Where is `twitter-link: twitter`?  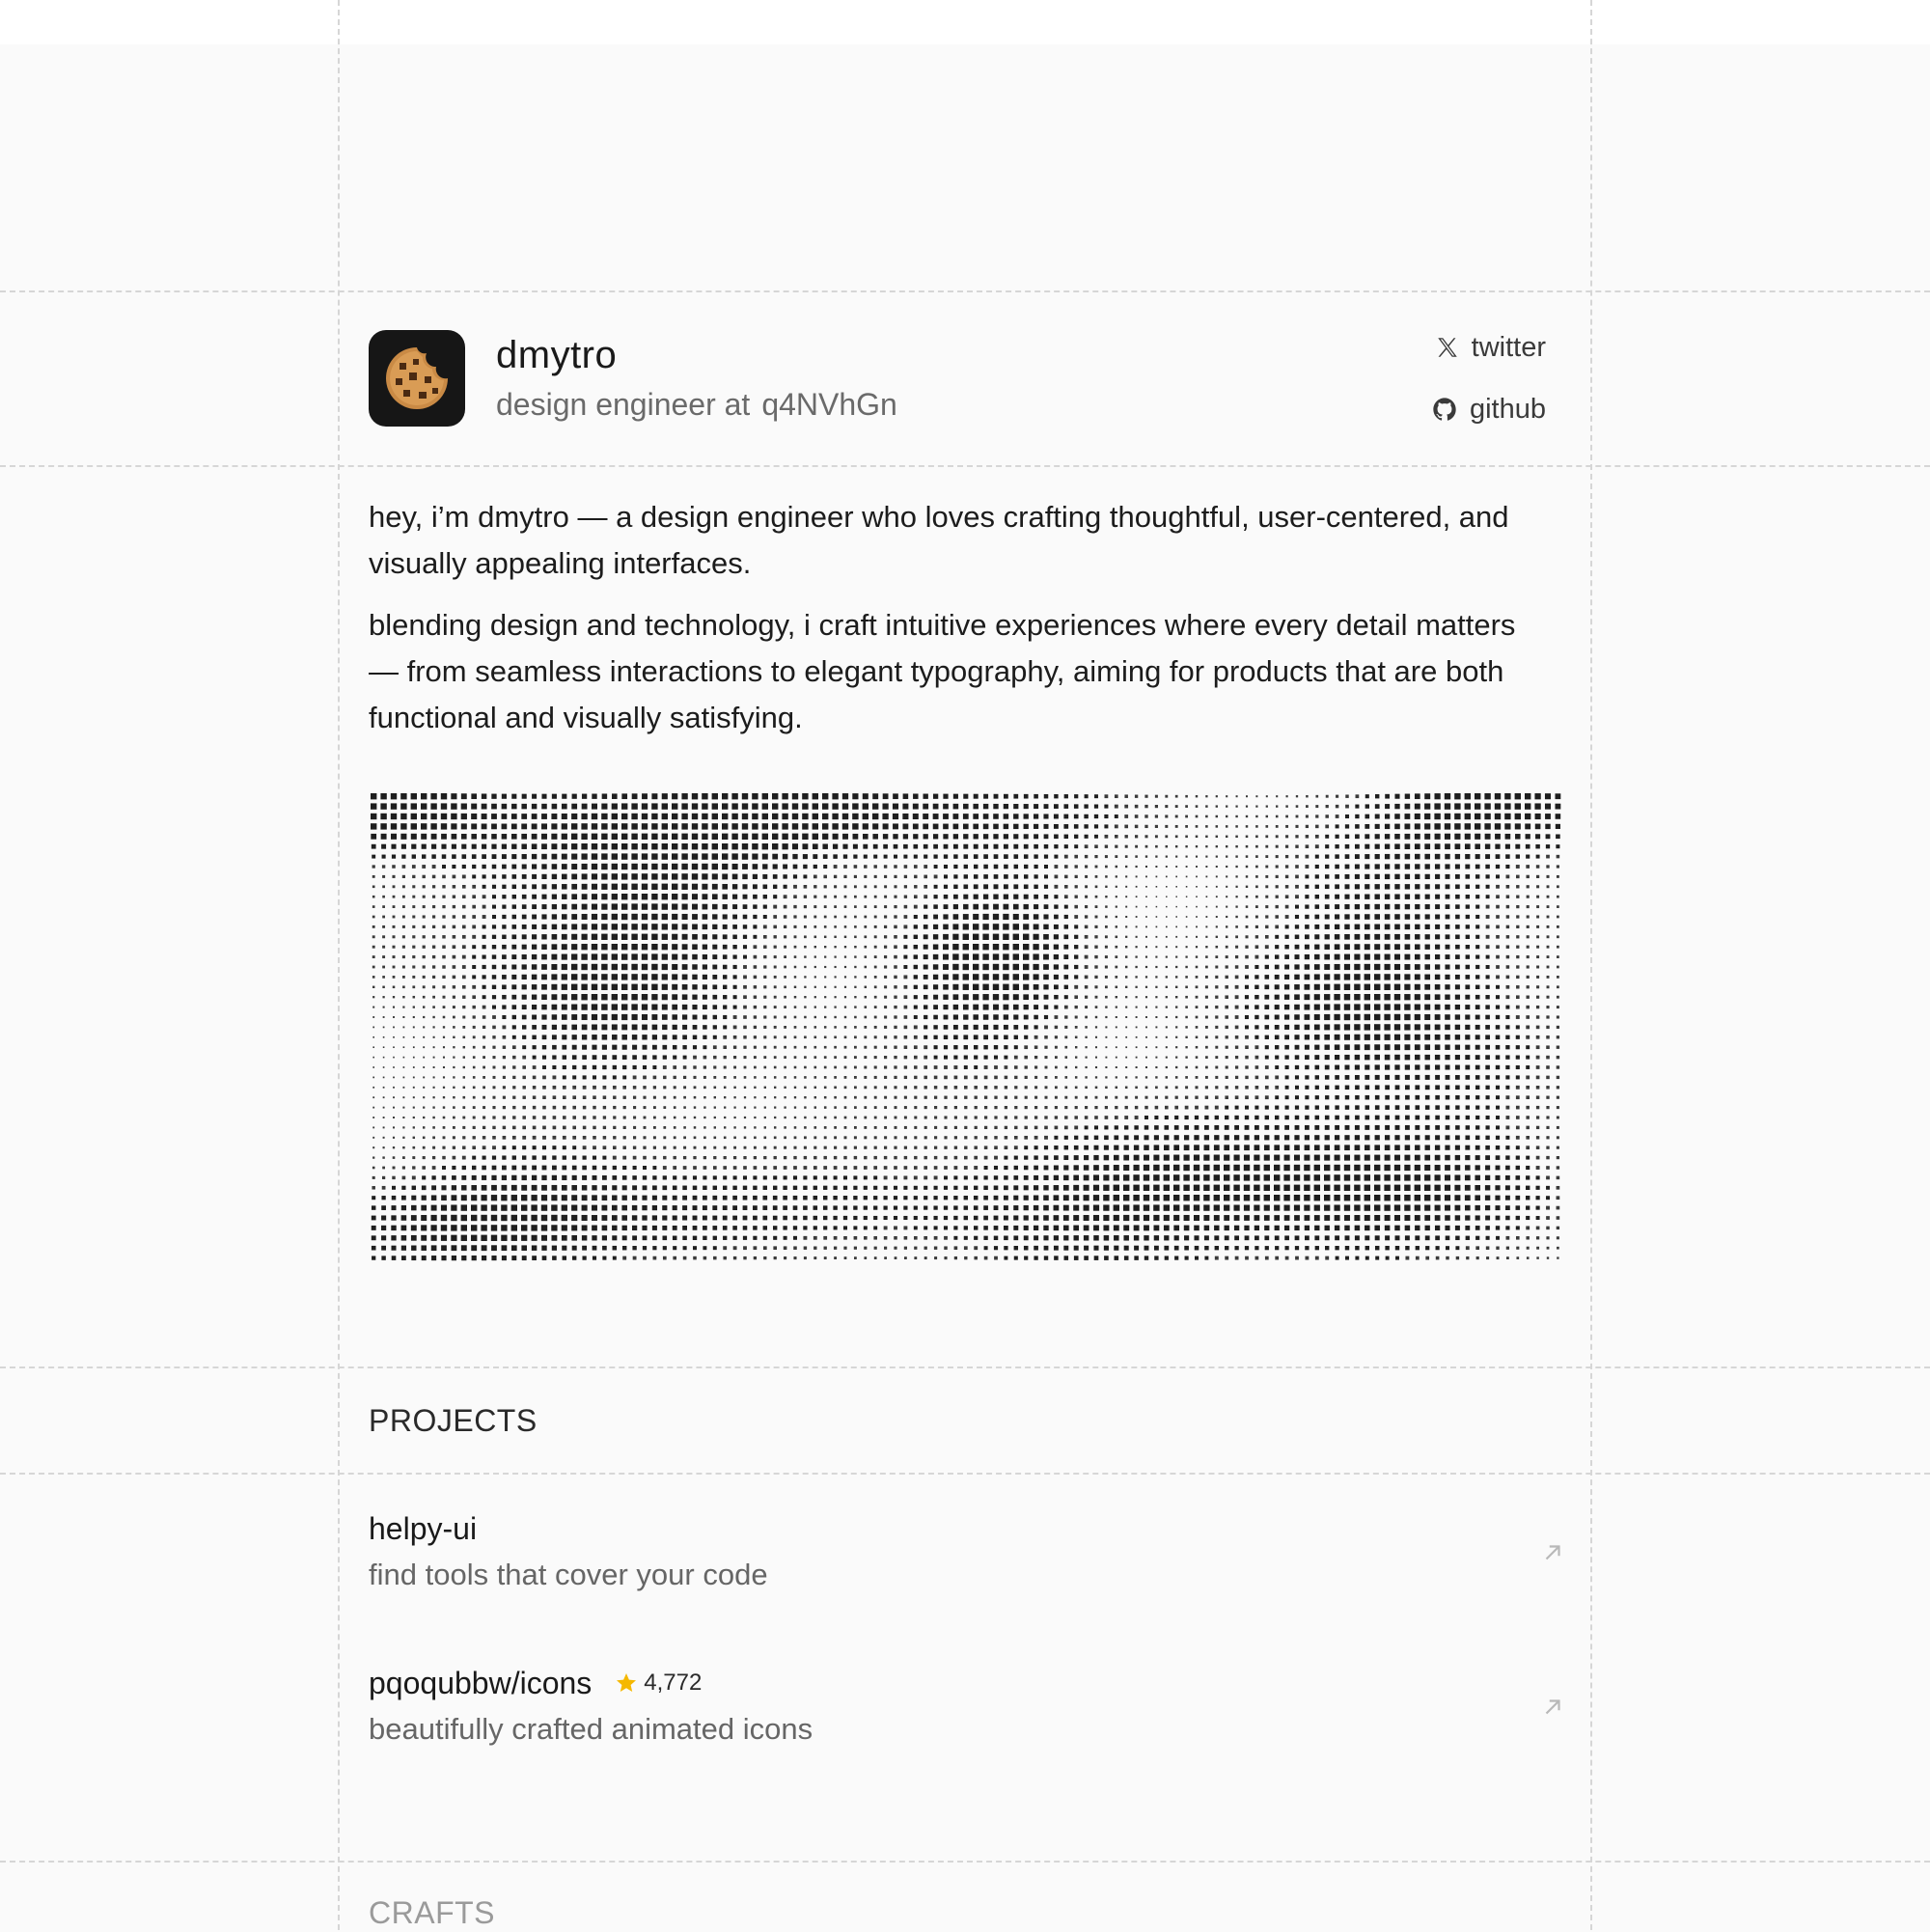
twitter-link: twitter is located at coordinates (1490, 347).